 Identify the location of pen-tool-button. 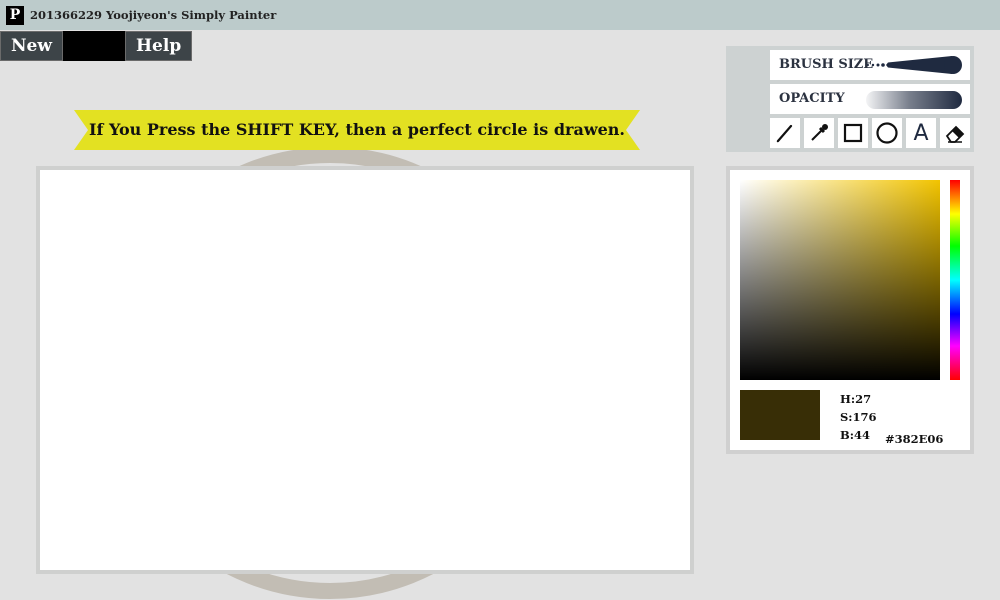
(785, 133).